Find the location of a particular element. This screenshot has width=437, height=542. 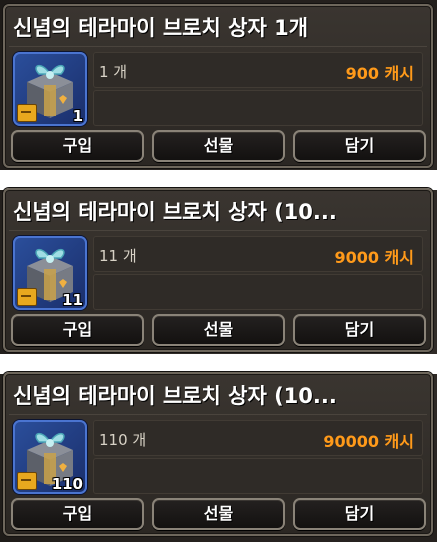

item-info-row: 1 개 900 캐시 is located at coordinates (258, 70).